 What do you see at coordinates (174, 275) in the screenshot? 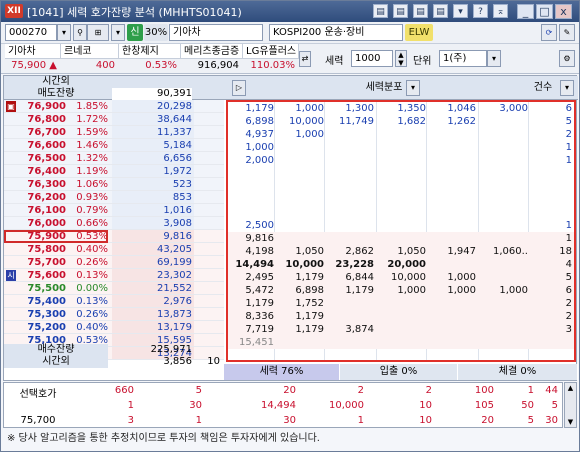
I see `remain-qty: 23,302` at bounding box center [174, 275].